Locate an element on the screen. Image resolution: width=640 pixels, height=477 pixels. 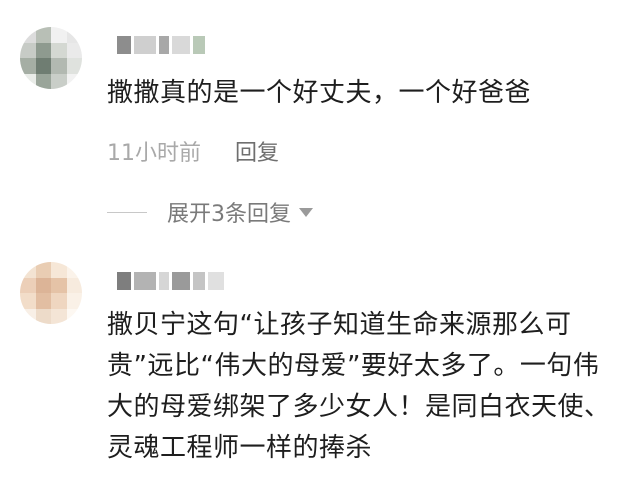
comment-meta: 11小时前 回复 is located at coordinates (193, 151).